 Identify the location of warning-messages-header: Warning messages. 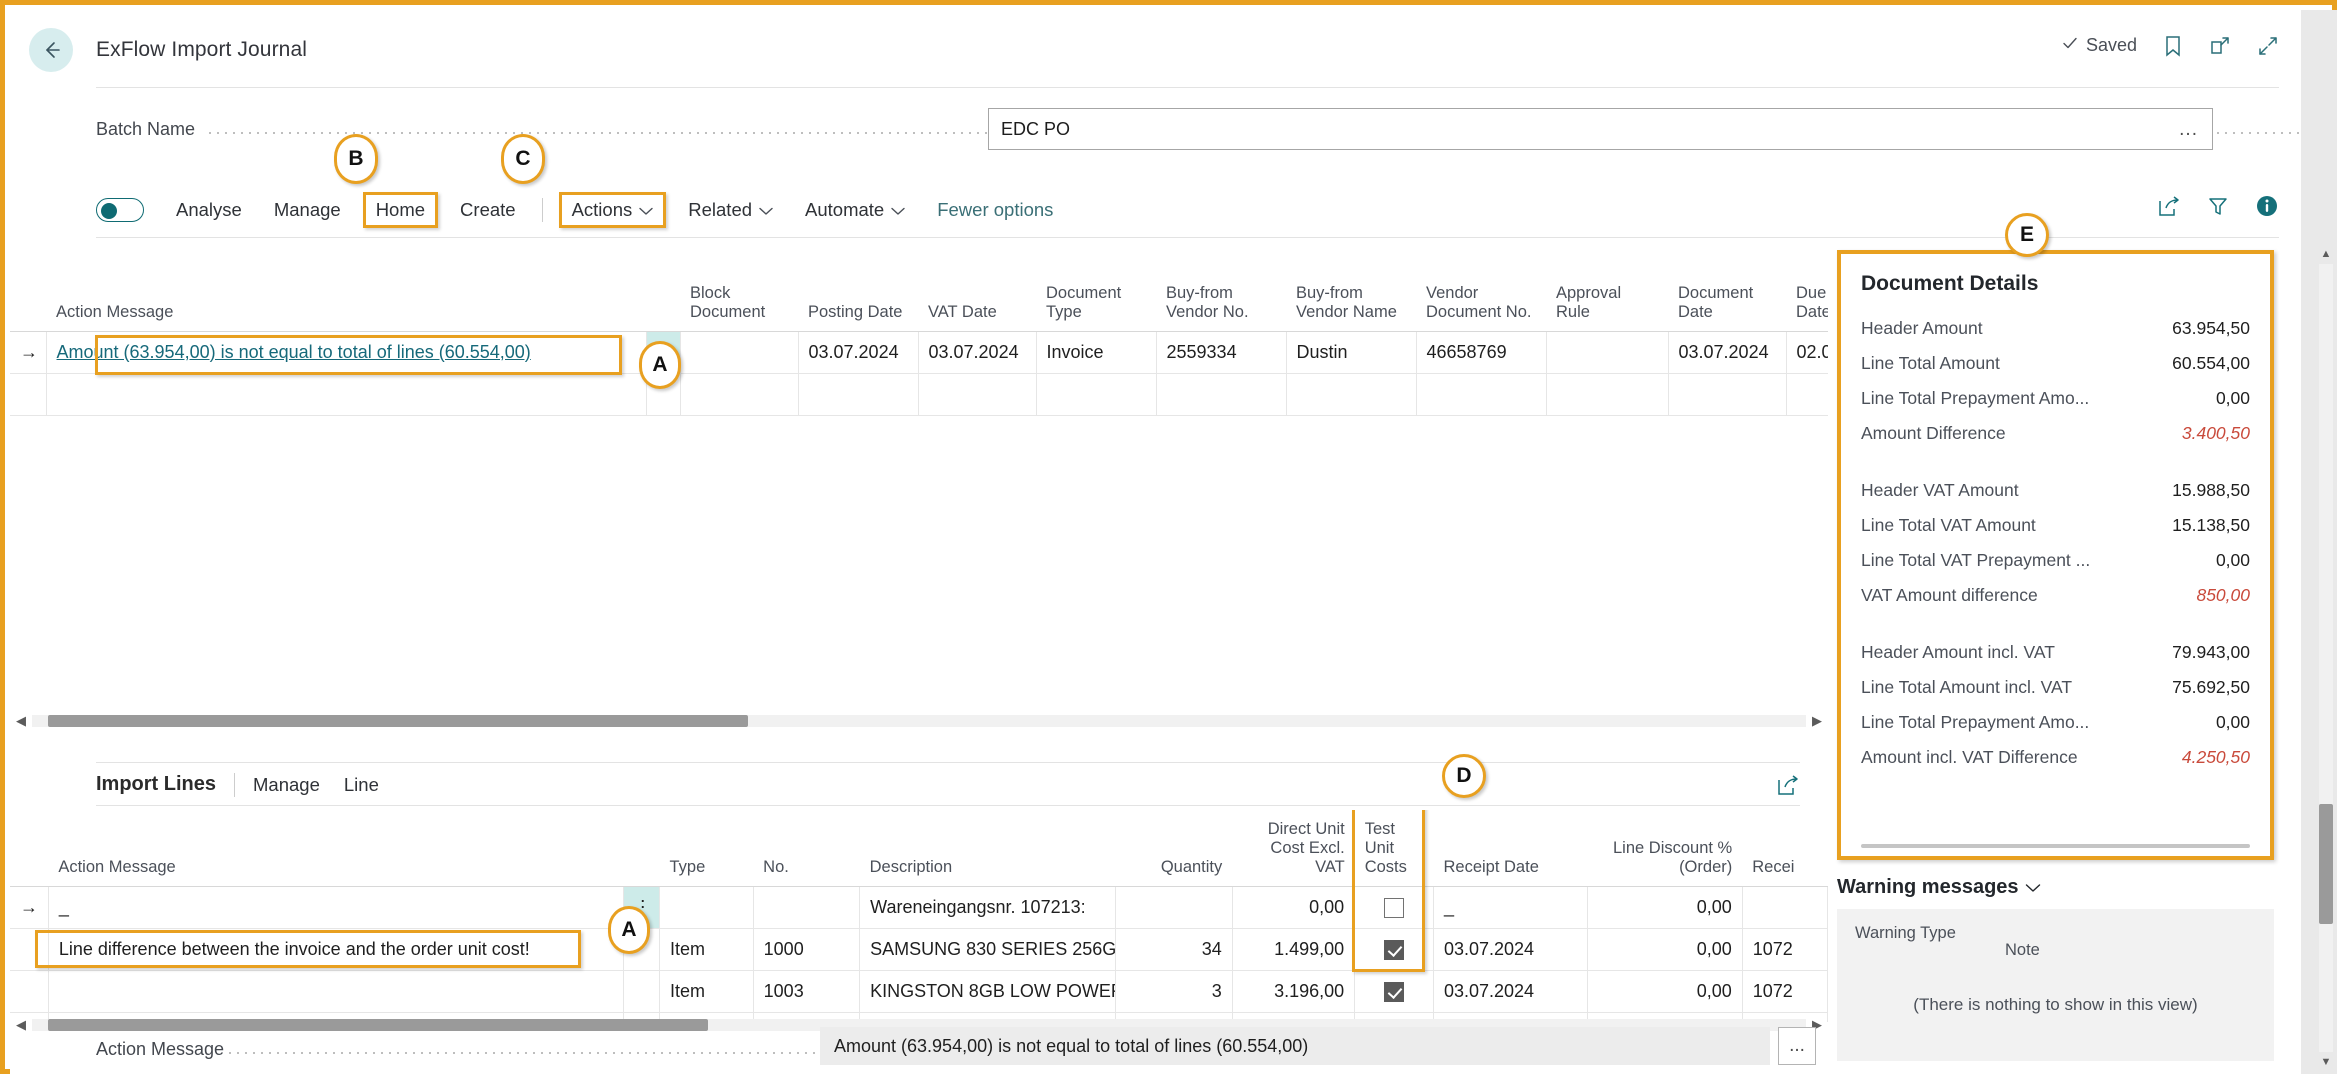
(2055, 887).